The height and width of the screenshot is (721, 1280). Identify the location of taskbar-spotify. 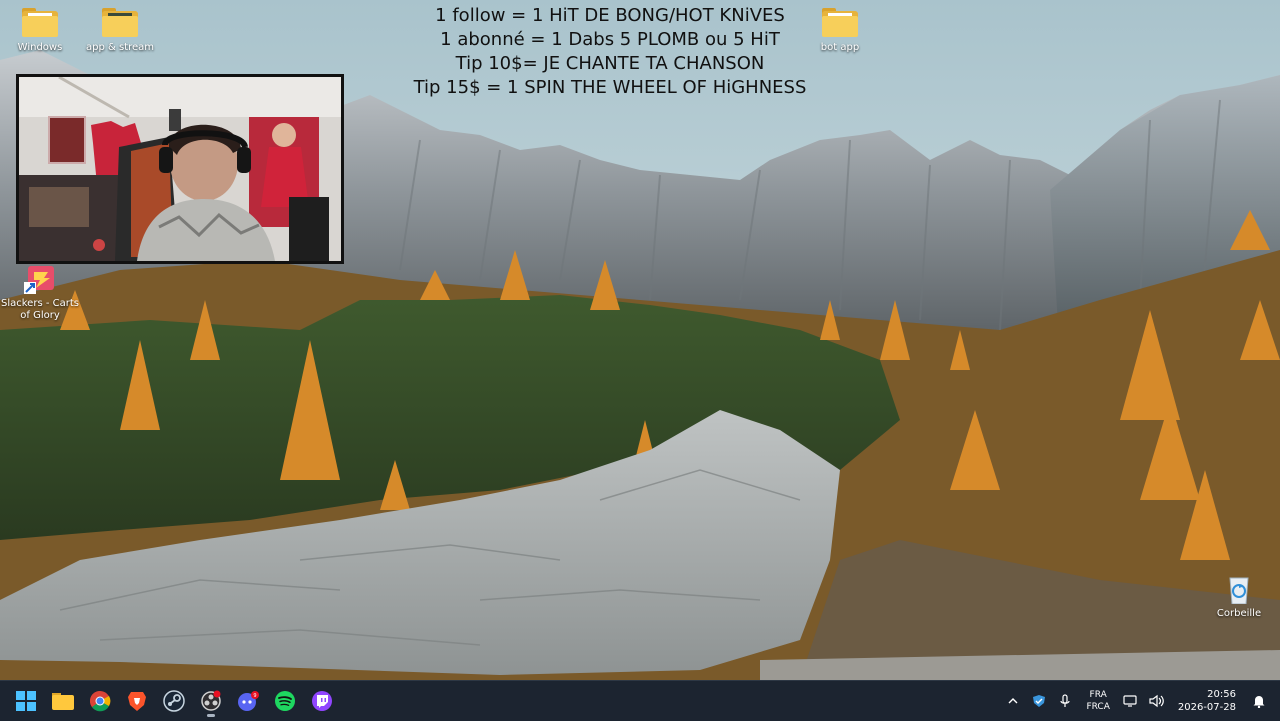
(285, 701).